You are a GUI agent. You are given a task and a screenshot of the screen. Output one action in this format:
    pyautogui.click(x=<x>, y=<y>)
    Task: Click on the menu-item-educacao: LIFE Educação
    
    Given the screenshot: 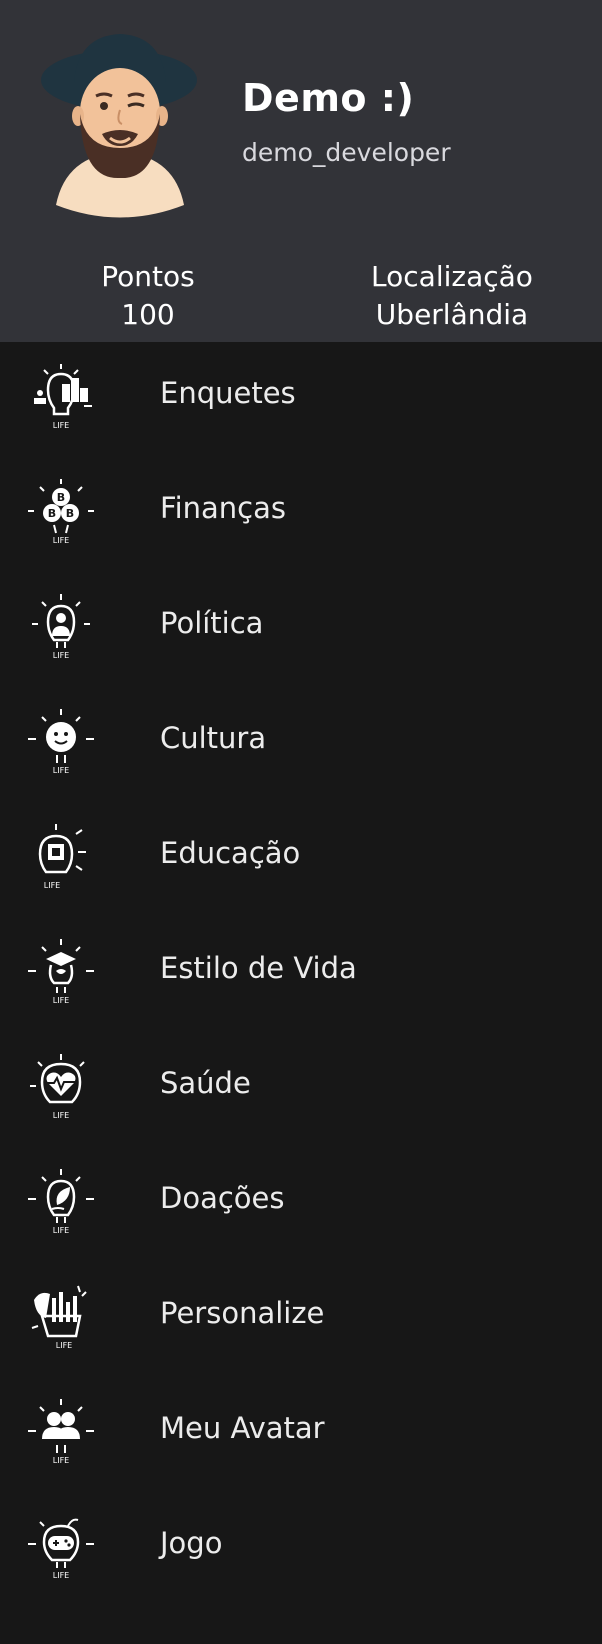 What is the action you would take?
    pyautogui.click(x=301, y=852)
    